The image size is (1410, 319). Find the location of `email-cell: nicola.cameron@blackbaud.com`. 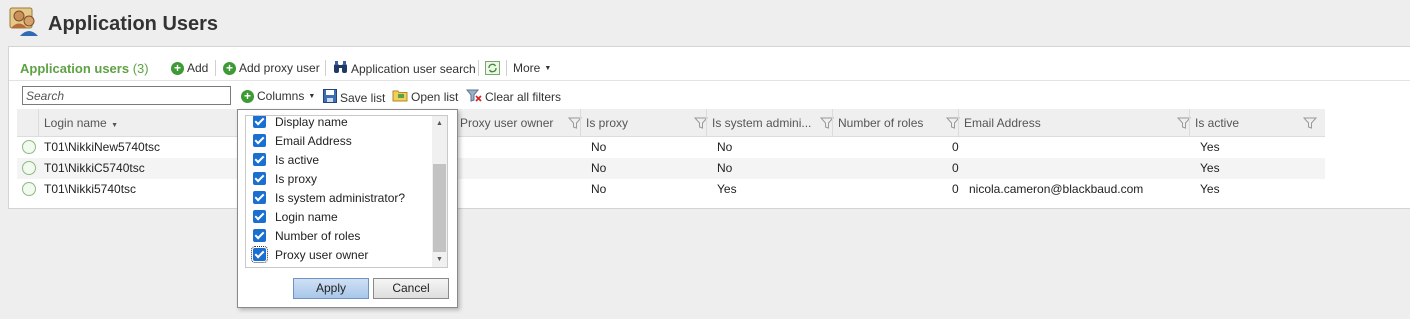

email-cell: nicola.cameron@blackbaud.com is located at coordinates (1056, 189).